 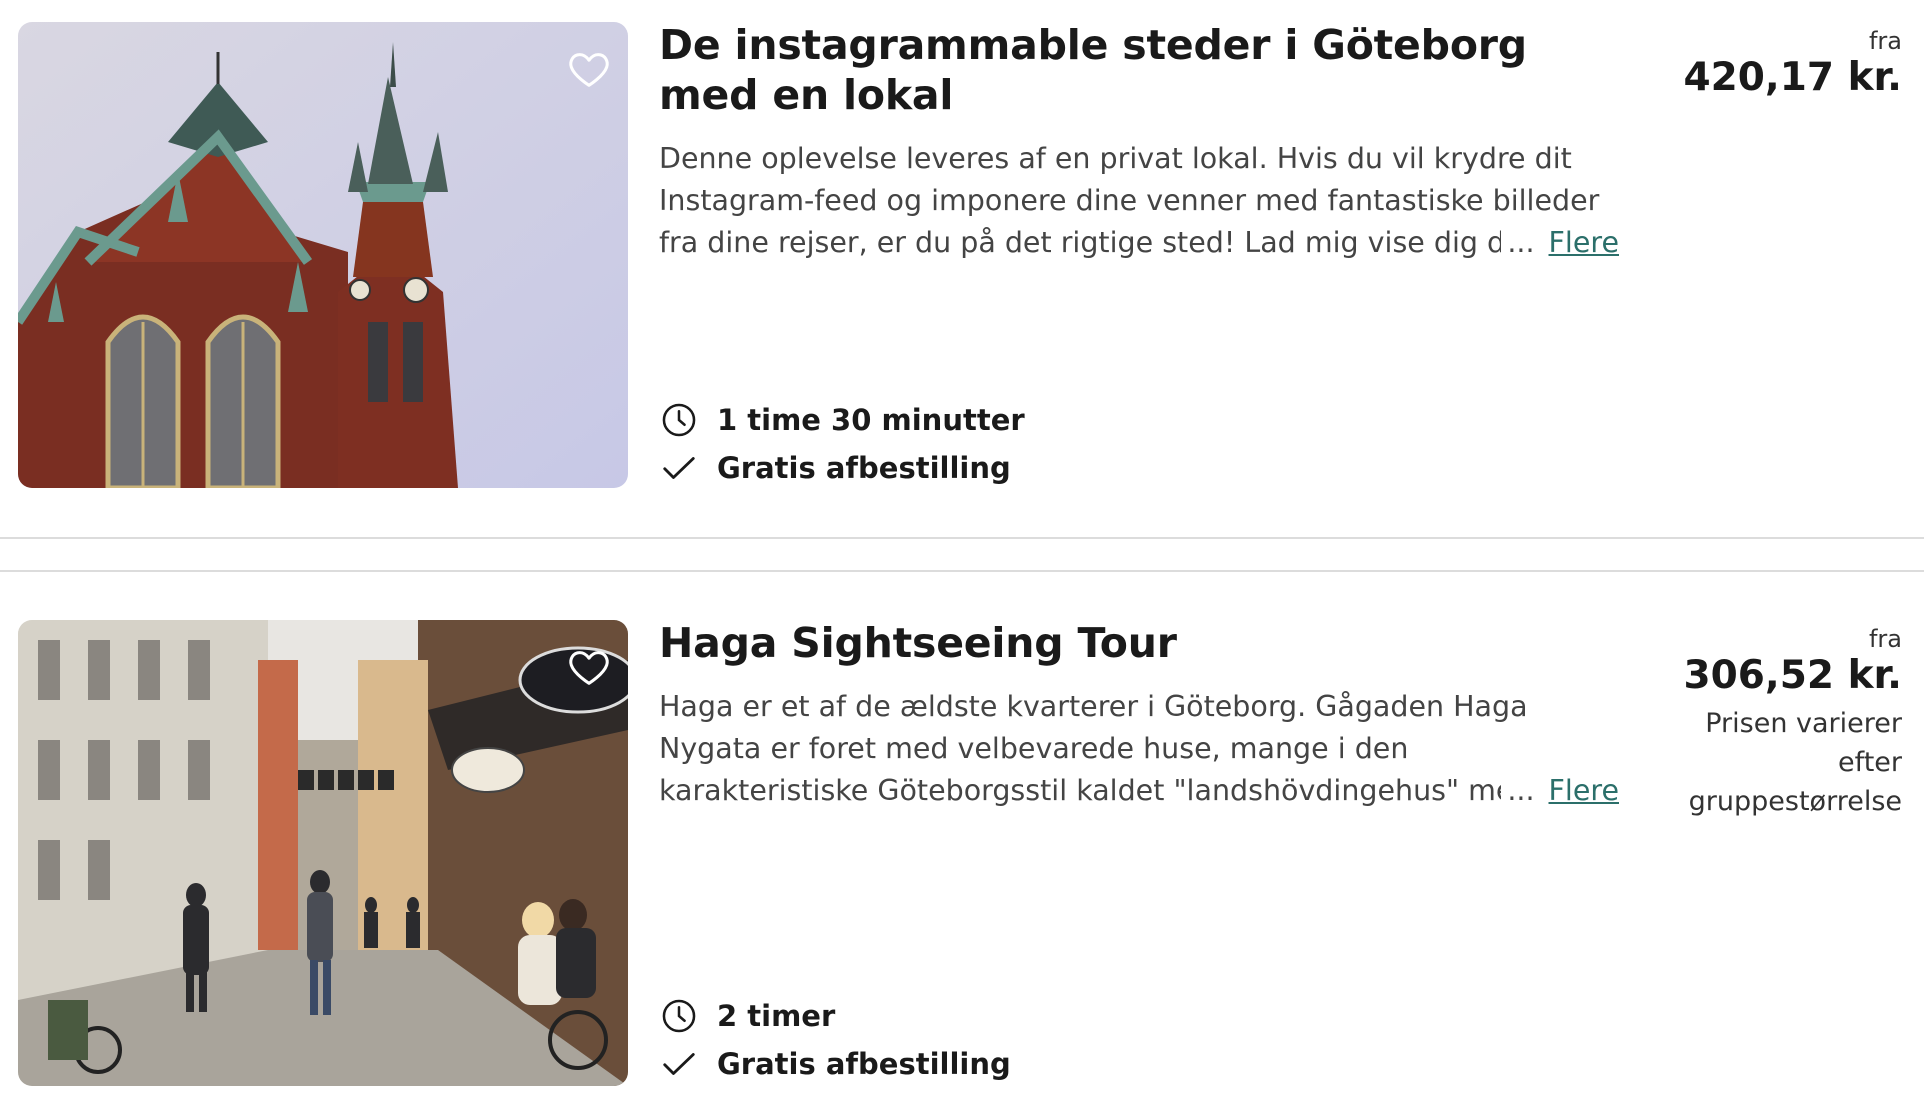 I want to click on listing-features: 2 timer Gratis afbestilling, so click(x=835, y=1040).